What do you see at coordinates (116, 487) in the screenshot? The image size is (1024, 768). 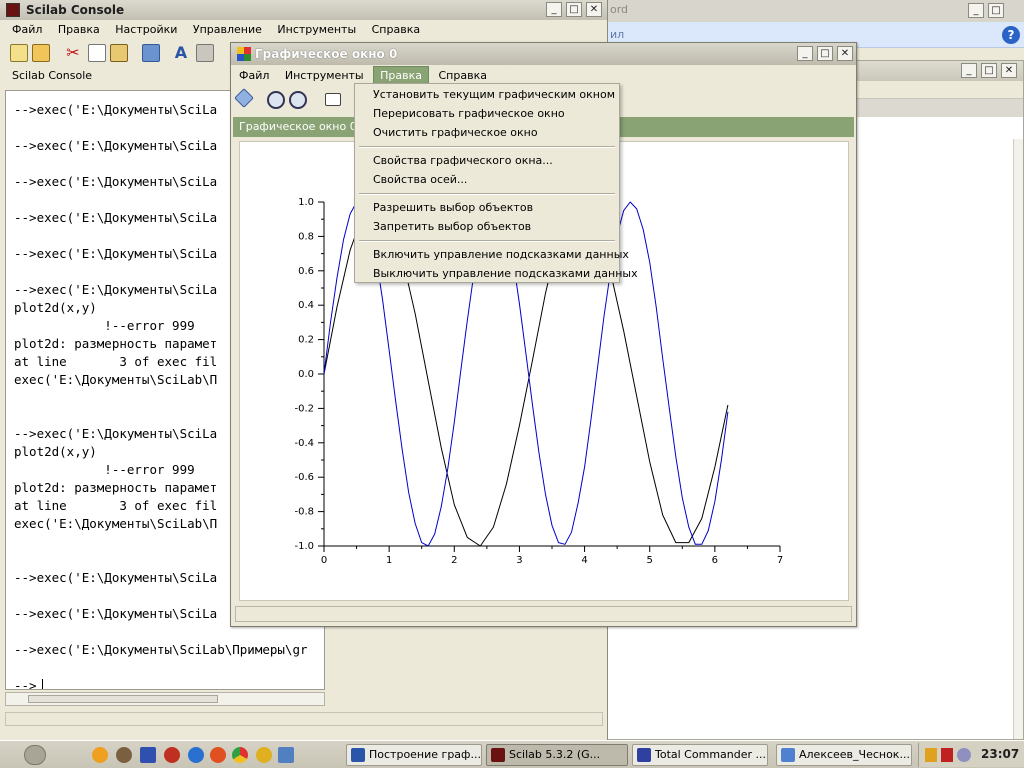 I see `console-line: plot2d: размерность парамет` at bounding box center [116, 487].